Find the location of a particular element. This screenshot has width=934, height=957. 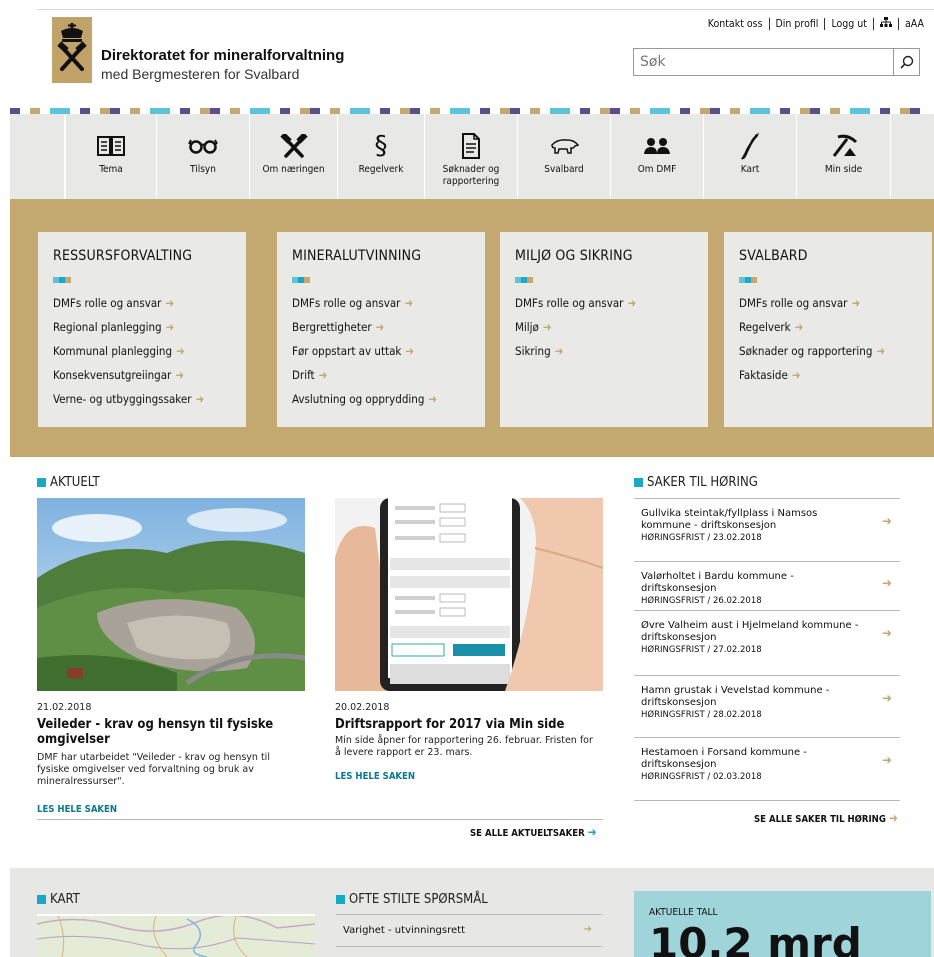

current-figures-box: AKTUELLE TALL 10,2 mrd is located at coordinates (782, 924).